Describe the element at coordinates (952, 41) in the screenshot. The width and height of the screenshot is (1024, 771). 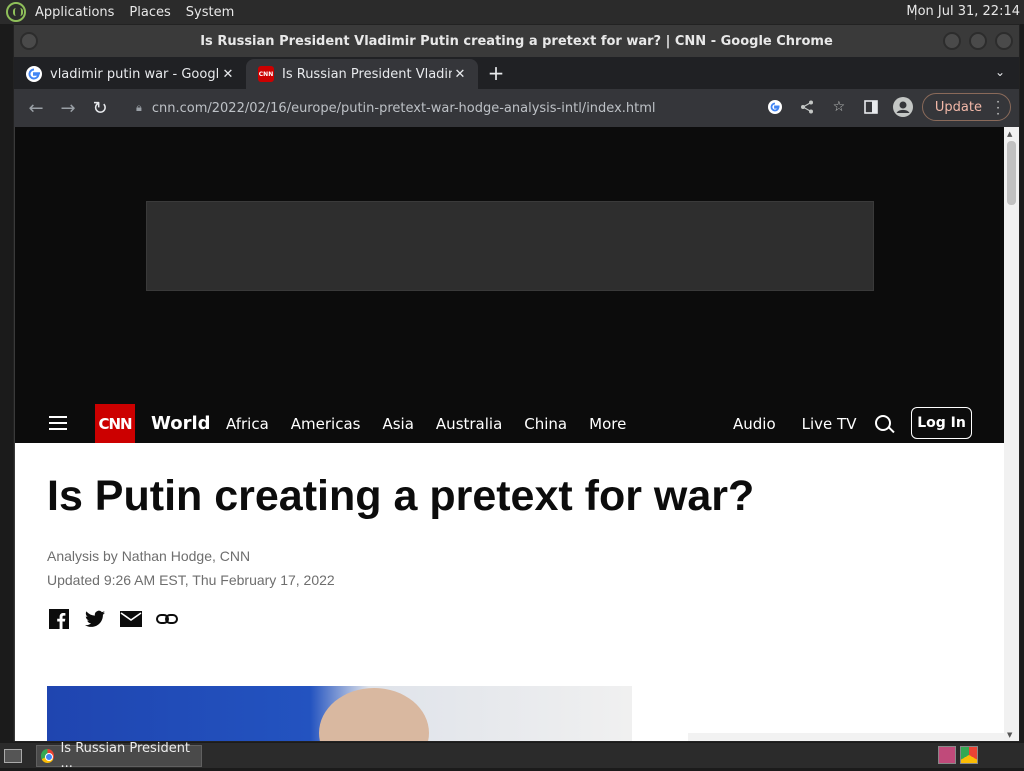
I see `minimize-button` at that location.